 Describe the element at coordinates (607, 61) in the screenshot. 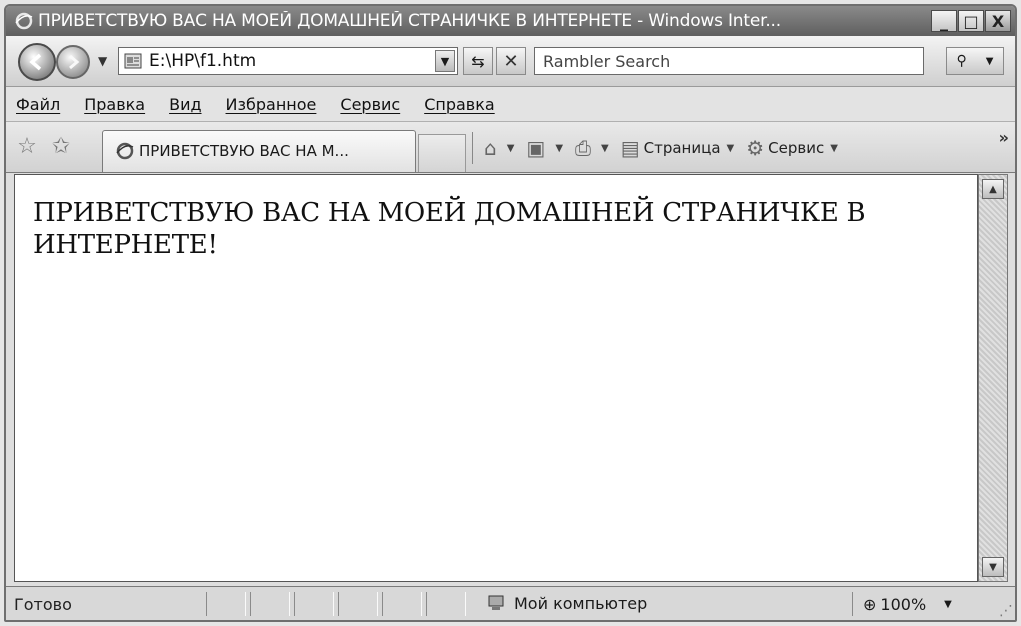

I see `search-placeholder: Rambler Search` at that location.